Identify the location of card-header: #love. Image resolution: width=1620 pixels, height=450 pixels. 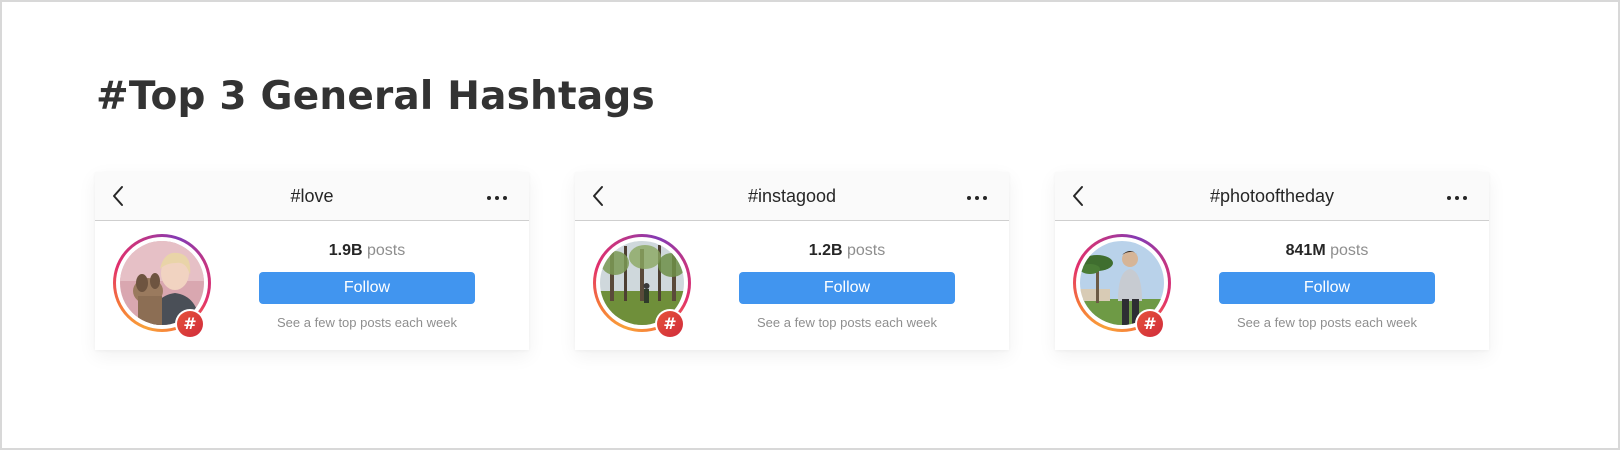
(312, 196).